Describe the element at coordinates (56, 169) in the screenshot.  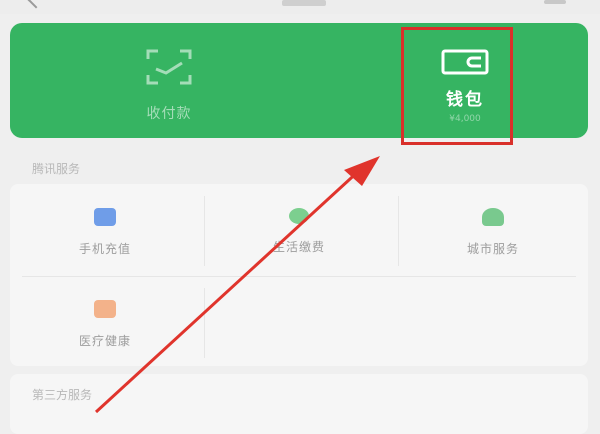
I see `services-section-title: 腾讯服务` at that location.